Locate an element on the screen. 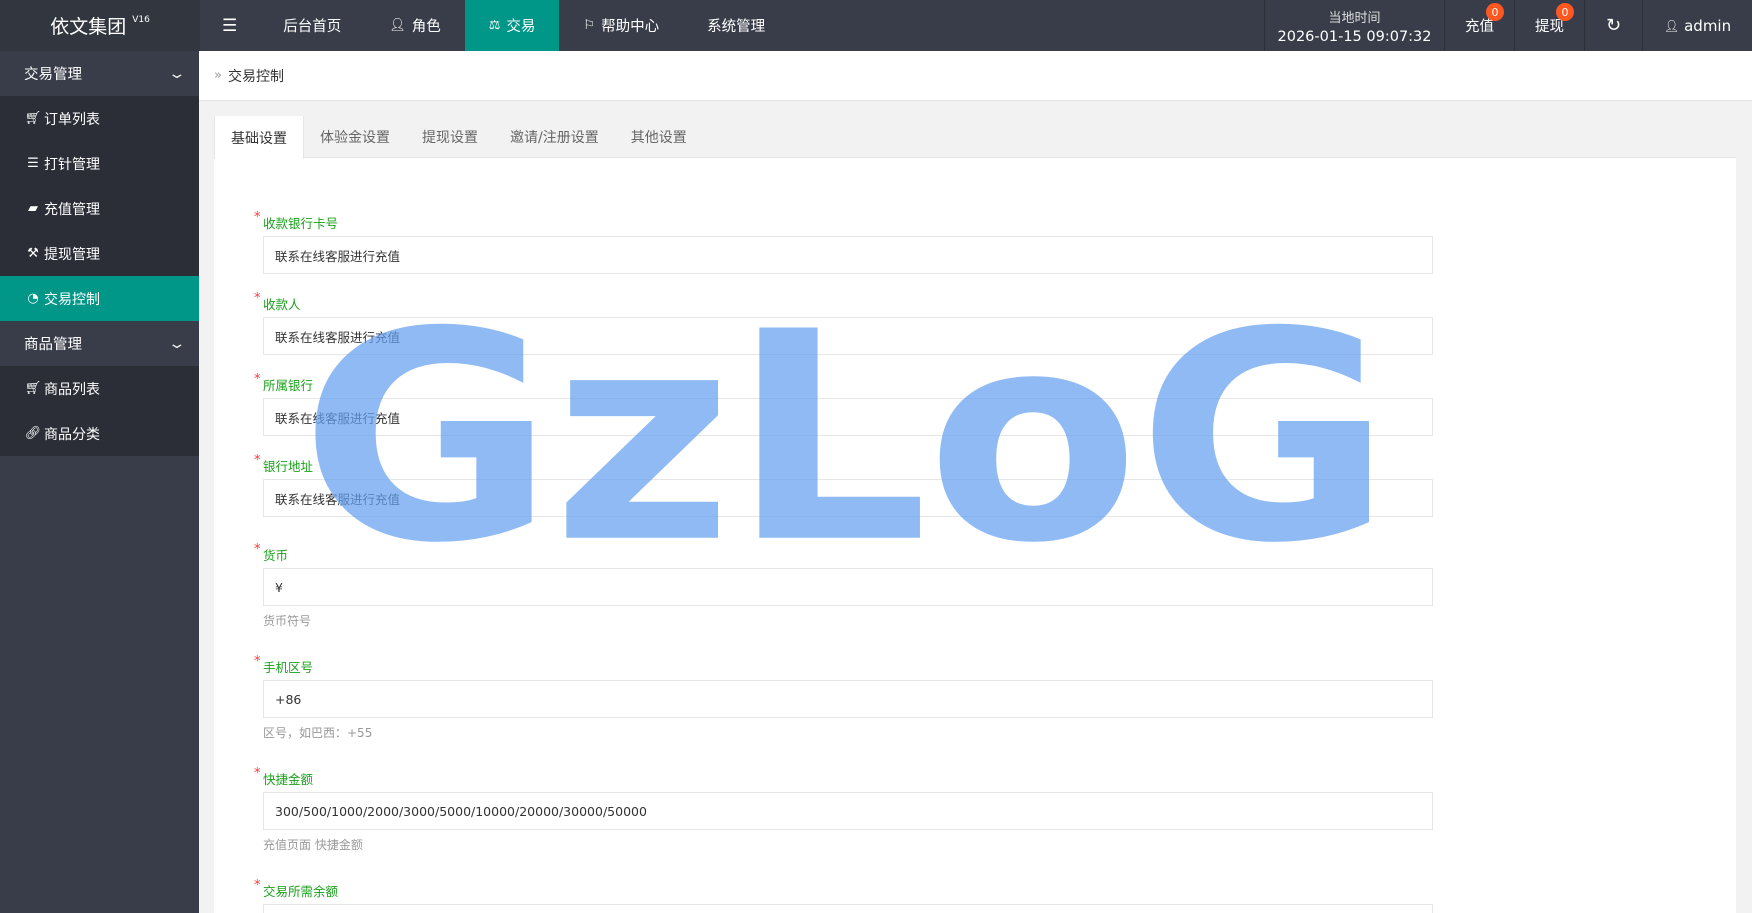  recharge-button: 充值 0 is located at coordinates (1479, 25).